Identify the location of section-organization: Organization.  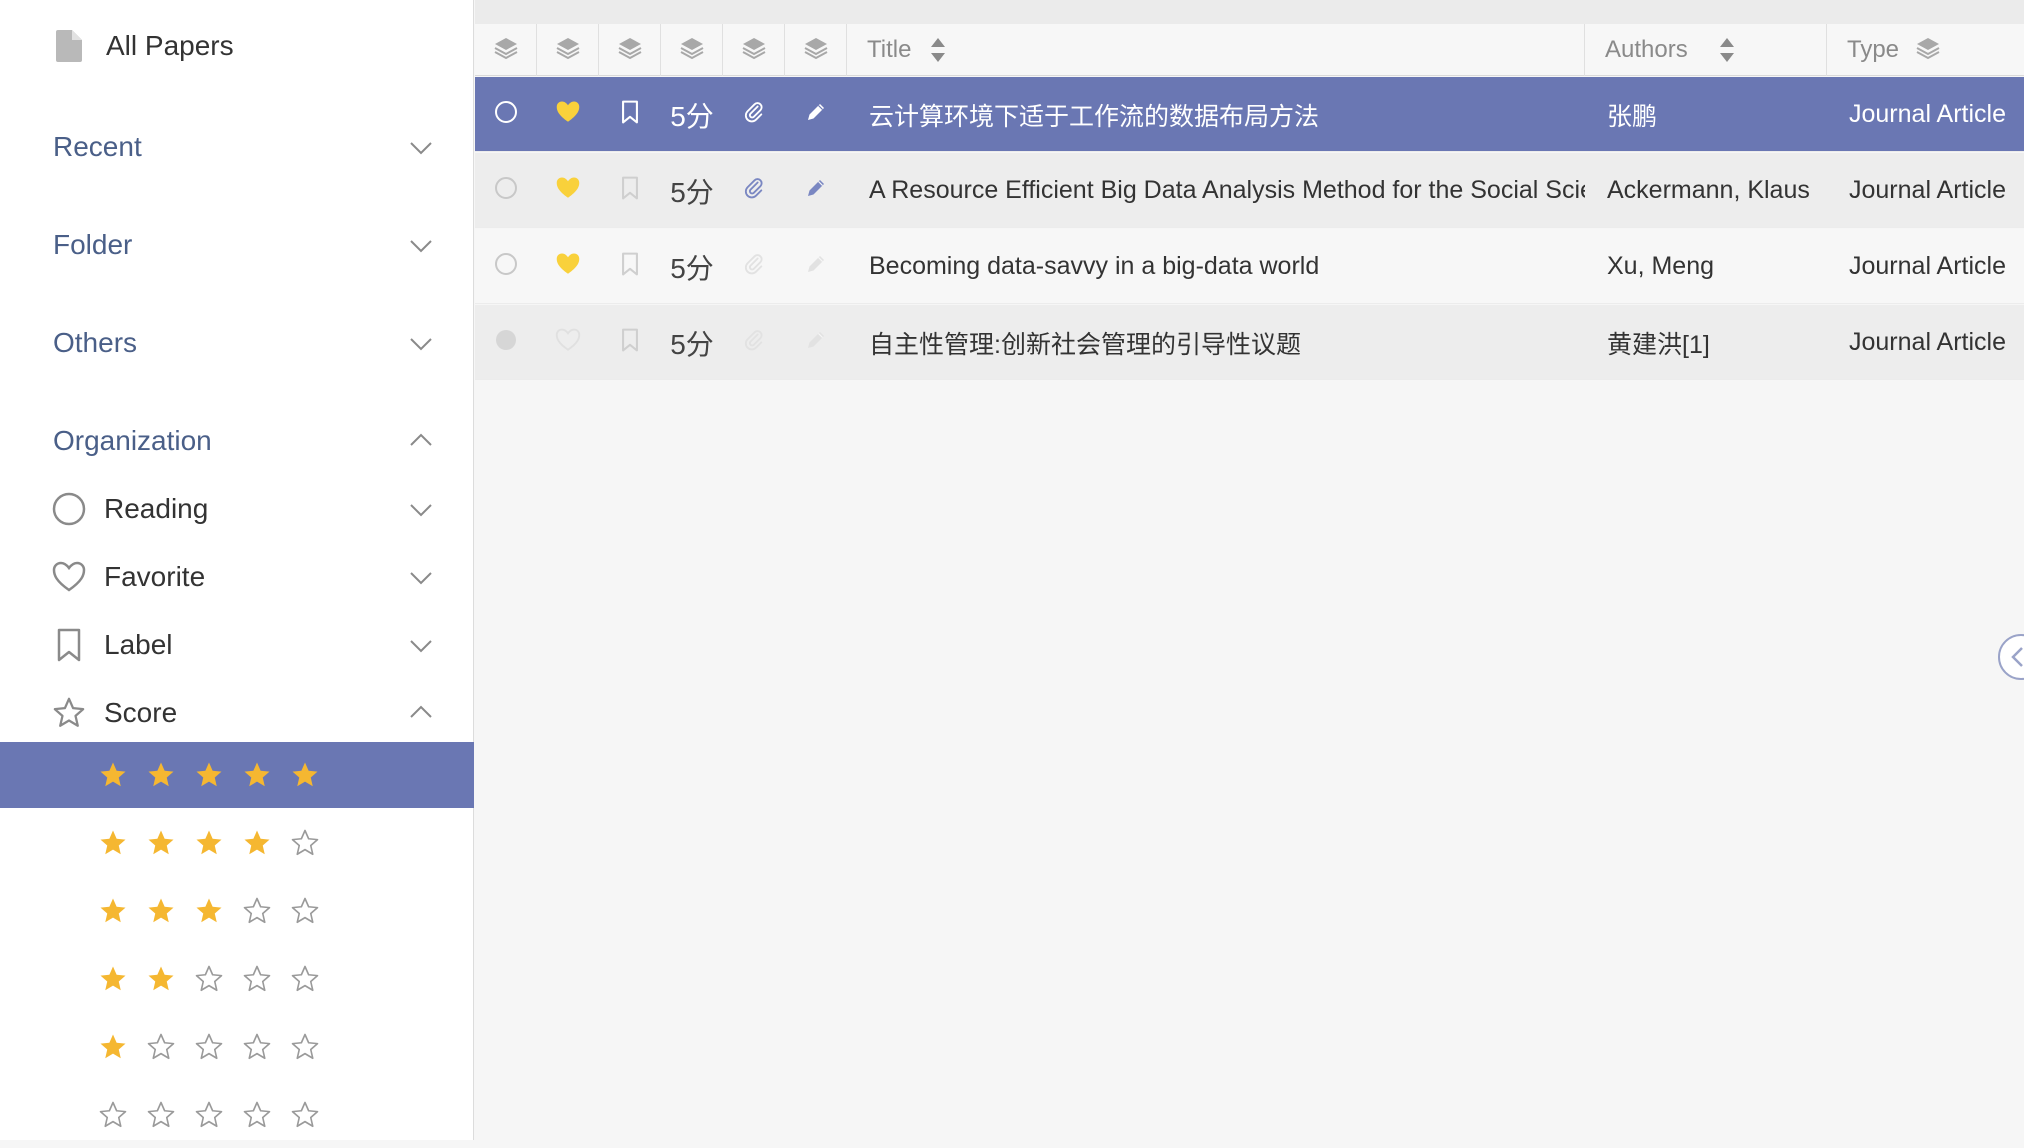
(237, 441).